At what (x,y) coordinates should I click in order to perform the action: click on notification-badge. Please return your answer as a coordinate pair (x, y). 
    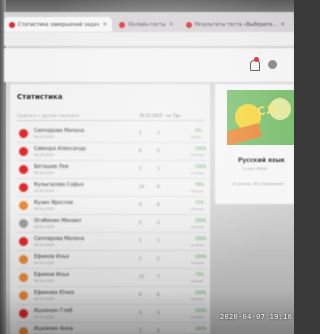
    Looking at the image, I should click on (256, 59).